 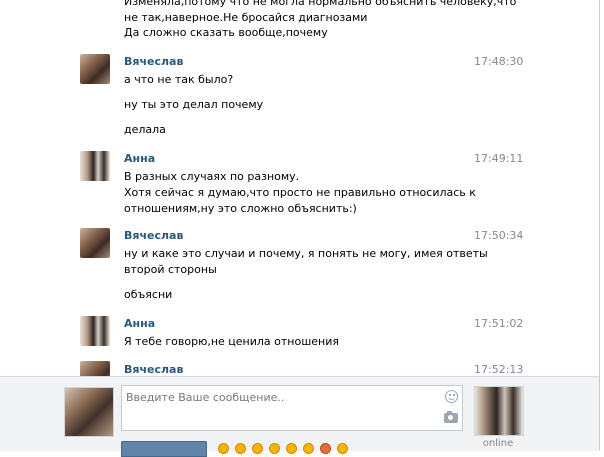 I want to click on message-text: Я тебе говорю,не ценила отношения, so click(x=231, y=341).